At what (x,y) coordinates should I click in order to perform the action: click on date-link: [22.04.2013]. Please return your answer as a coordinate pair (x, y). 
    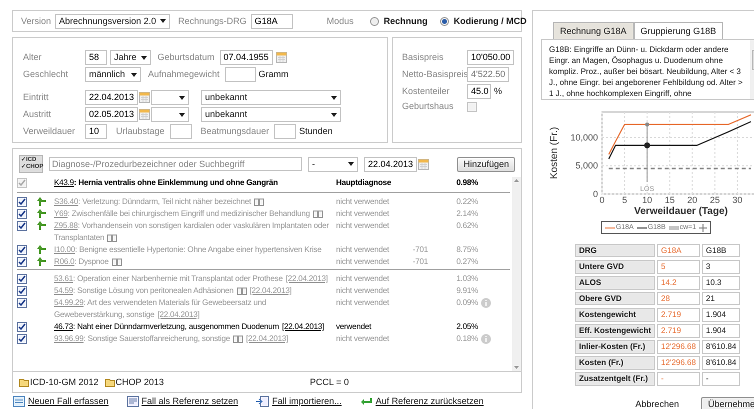
    Looking at the image, I should click on (303, 326).